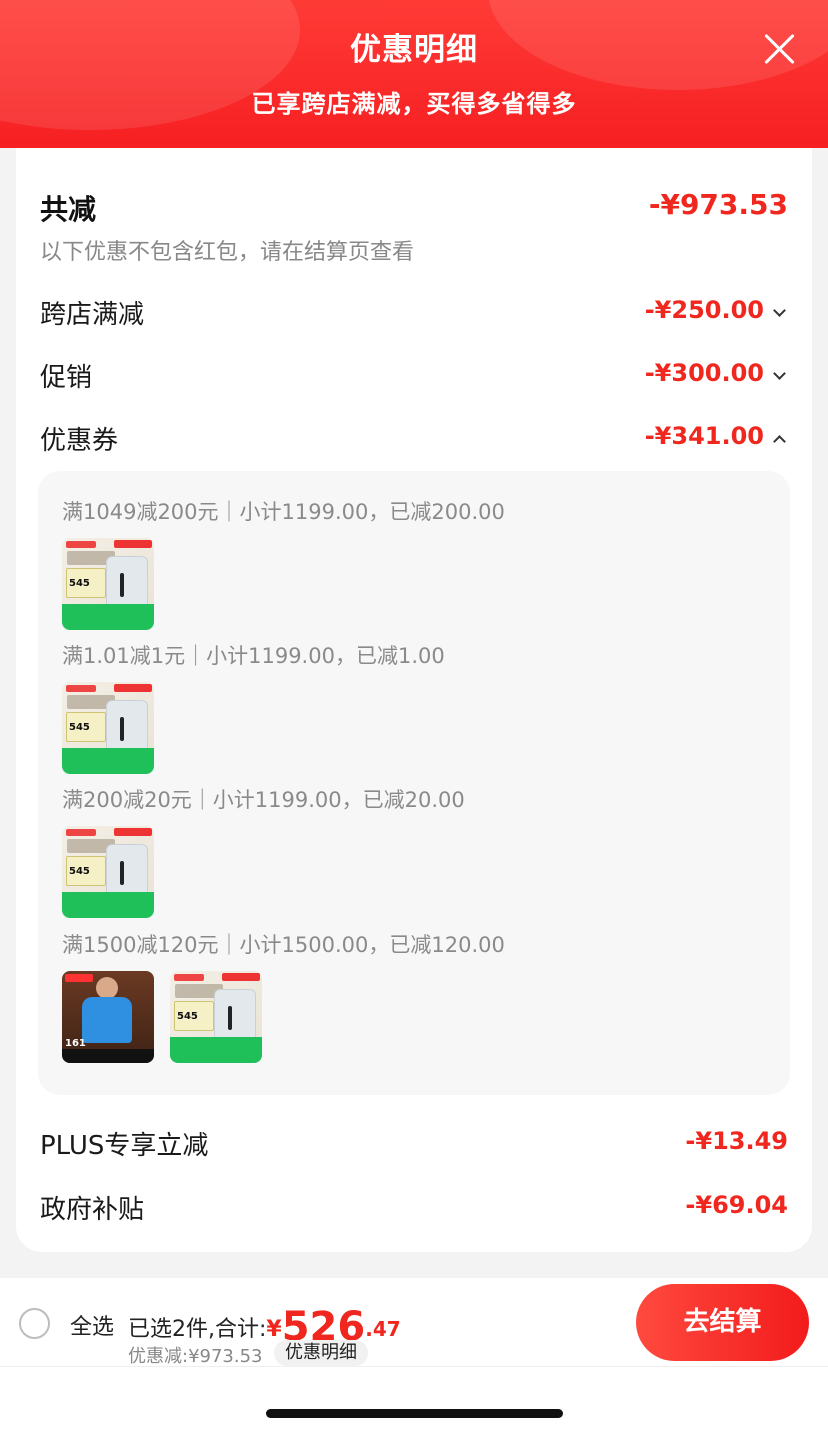 This screenshot has height=1434, width=828. What do you see at coordinates (414, 1413) in the screenshot?
I see `home-indicator` at bounding box center [414, 1413].